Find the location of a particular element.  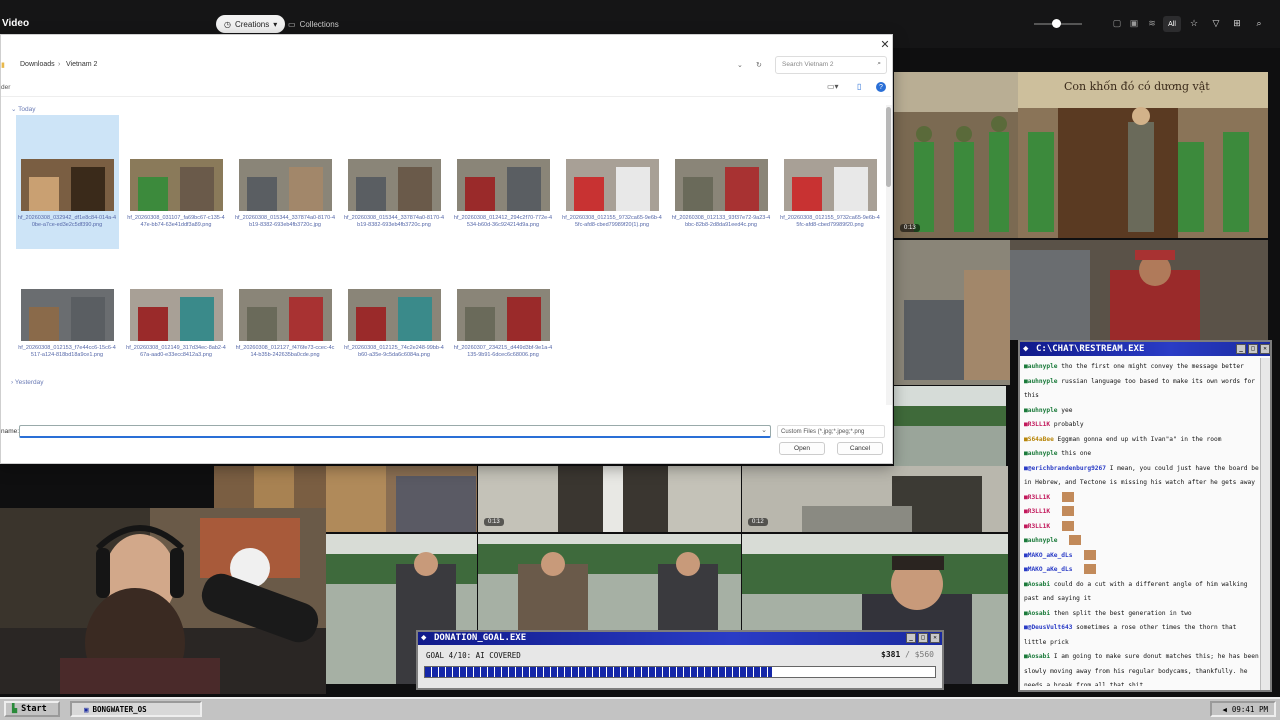

speaker-icon: ◀ is located at coordinates (1224, 709).